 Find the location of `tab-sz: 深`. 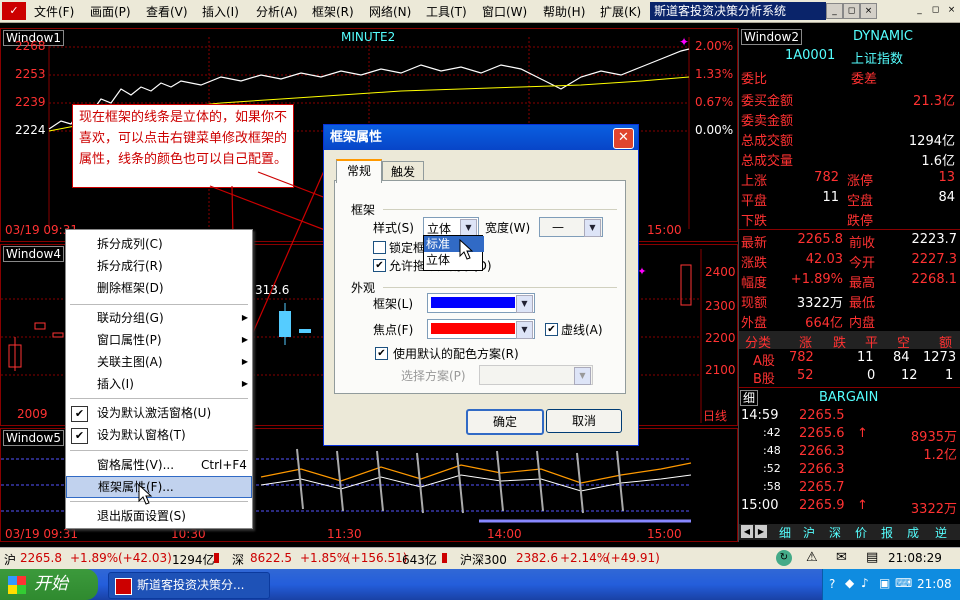

tab-sz: 深 is located at coordinates (835, 532).